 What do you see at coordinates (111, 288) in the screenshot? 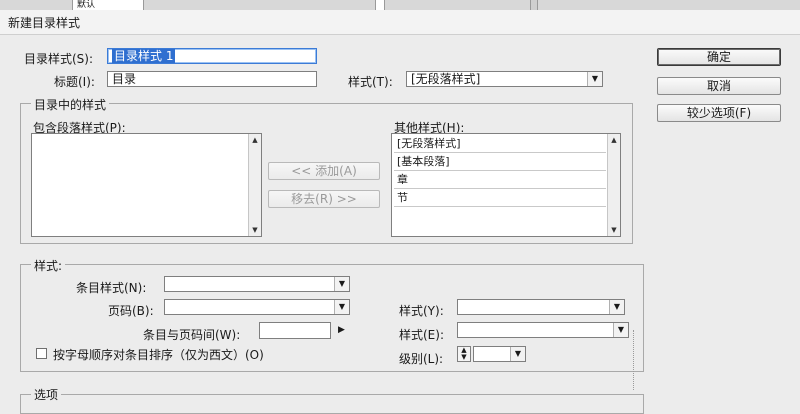
I see `entry-style-label: 条目样式(N):` at bounding box center [111, 288].